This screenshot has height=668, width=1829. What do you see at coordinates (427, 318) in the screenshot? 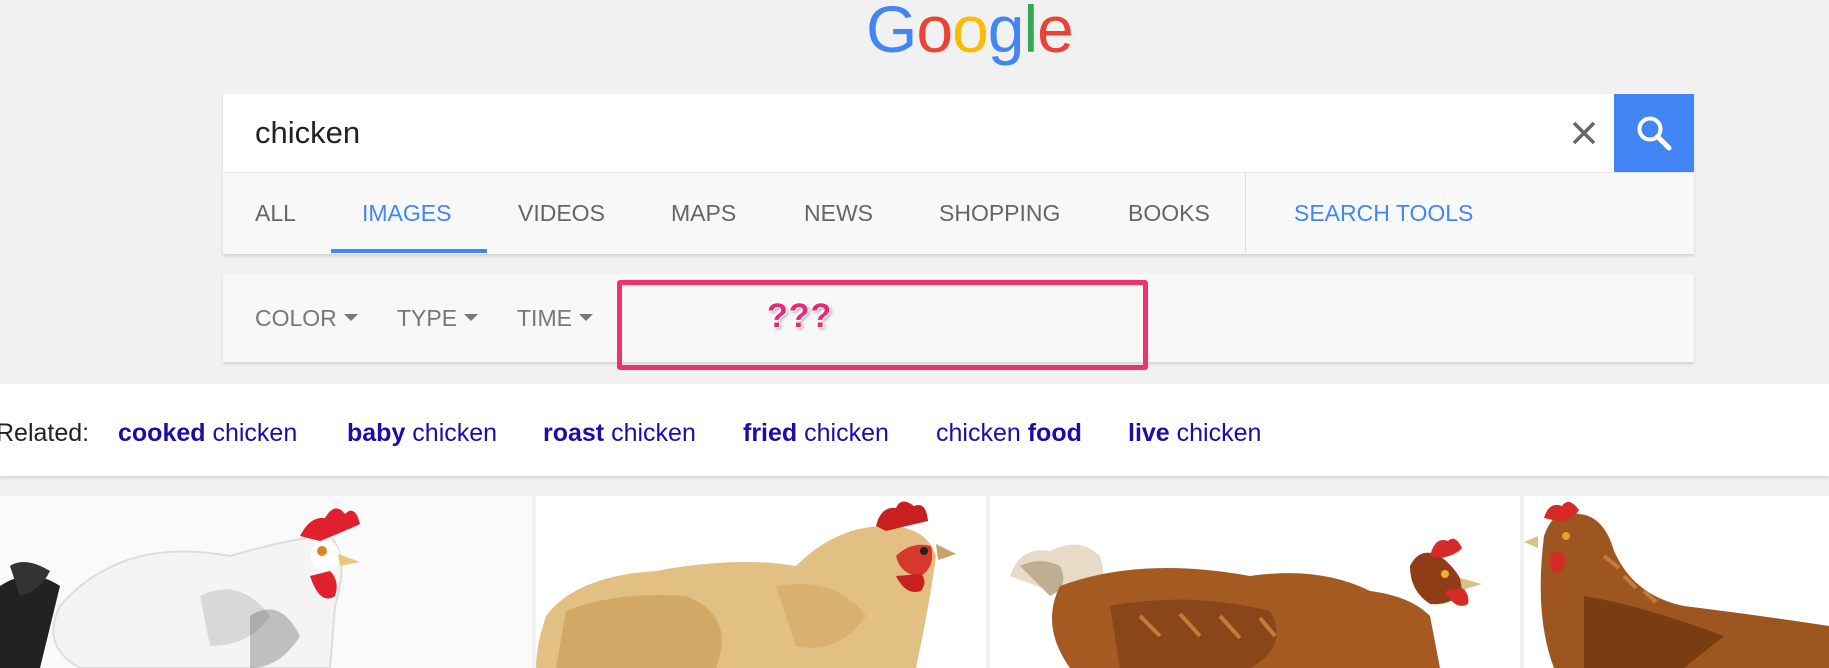
I see `type-filter-label: TYPE` at bounding box center [427, 318].